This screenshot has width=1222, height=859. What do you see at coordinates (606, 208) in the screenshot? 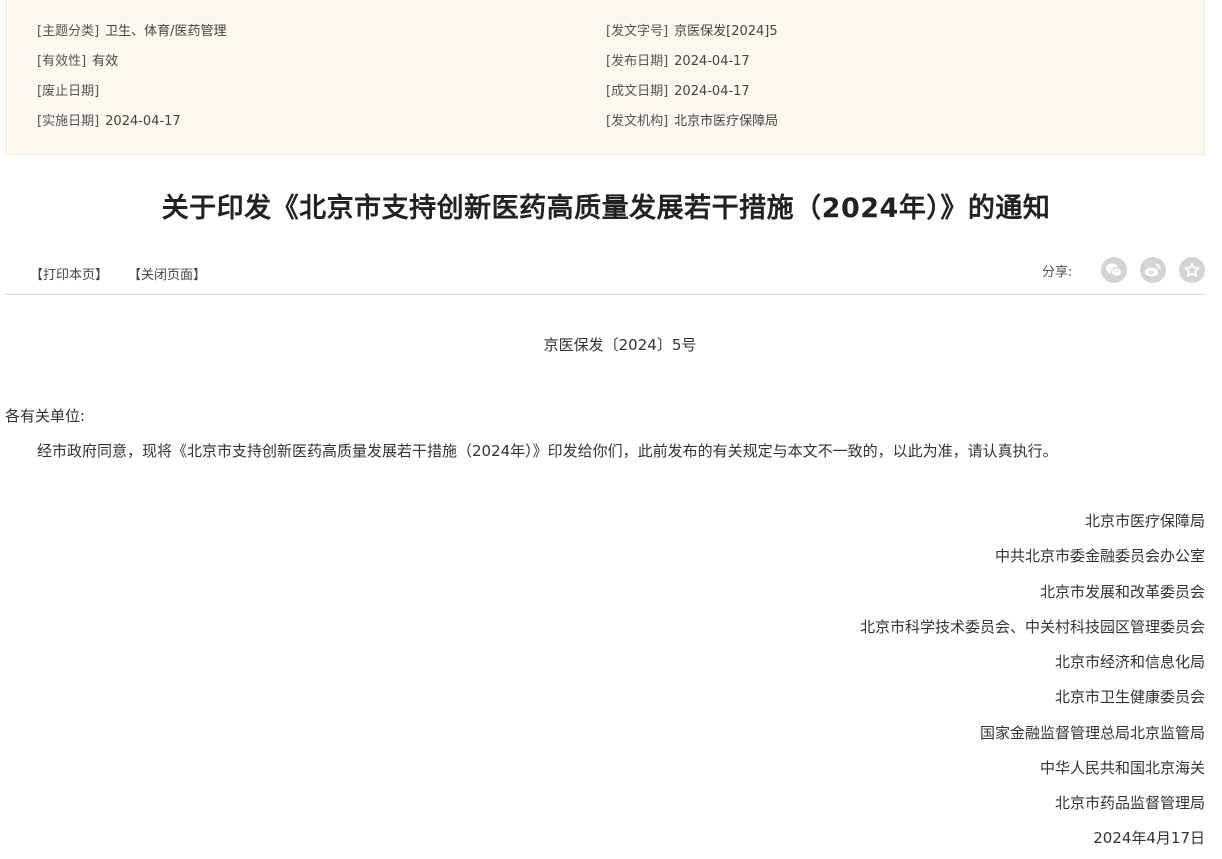
I see `page-title: 关于印发《北京市支持创新医药高质量发展若干措施（2024年）》的通知` at bounding box center [606, 208].